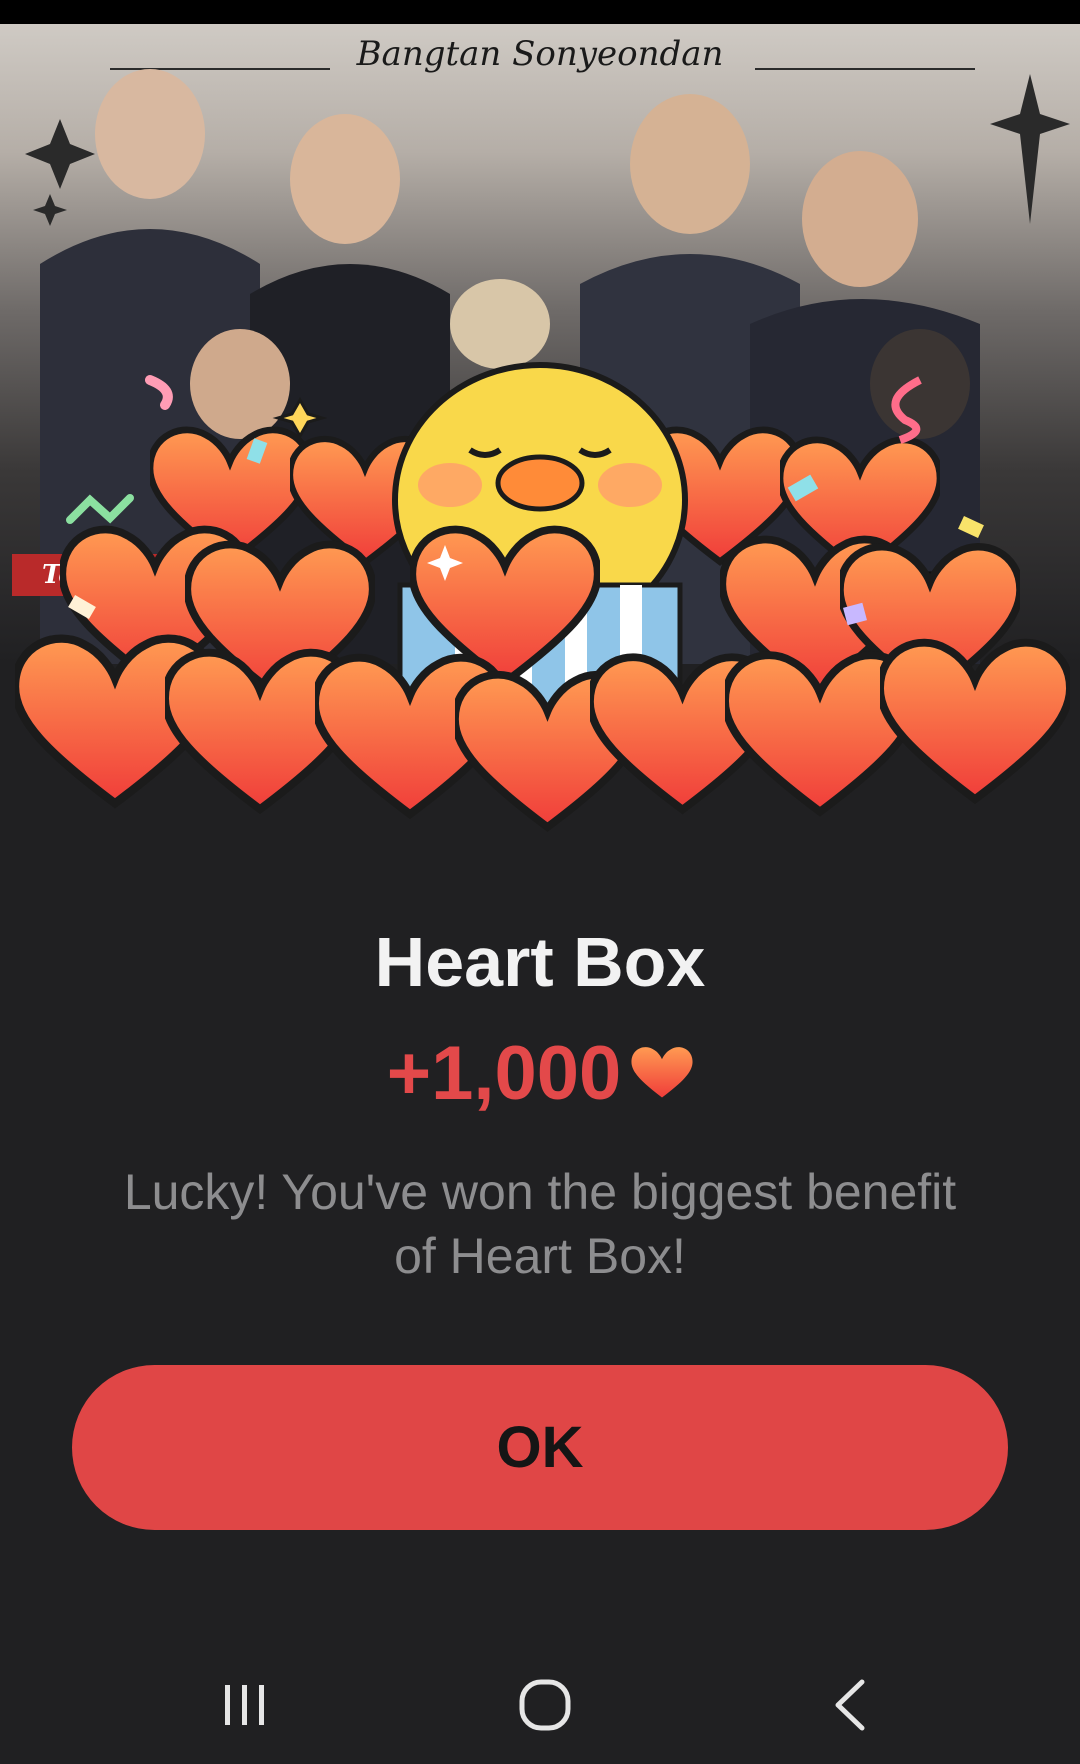  What do you see at coordinates (540, 962) in the screenshot?
I see `popup-title: Heart Box` at bounding box center [540, 962].